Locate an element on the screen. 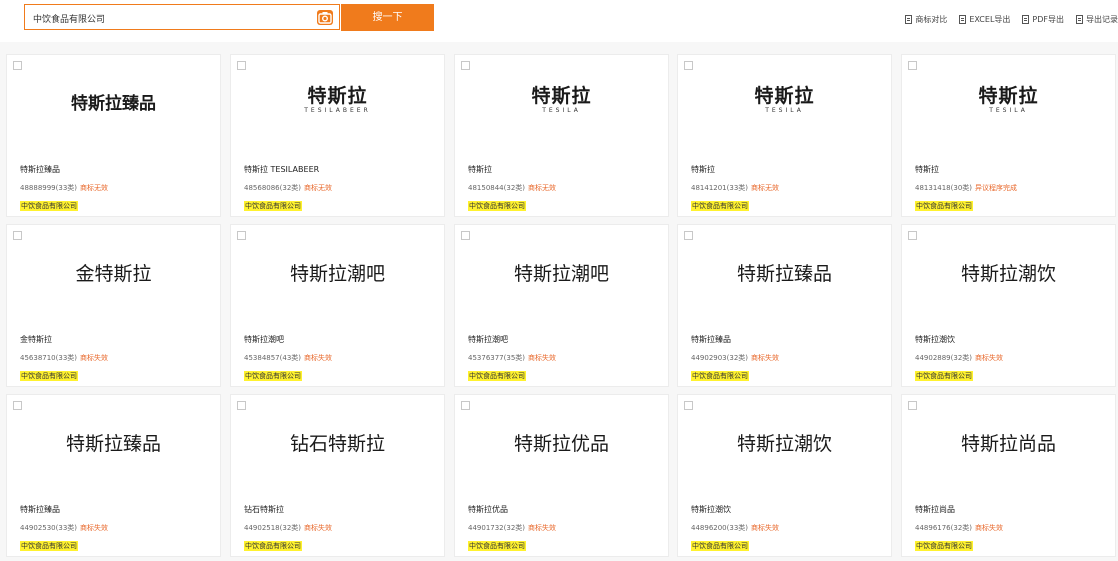 The image size is (1118, 561). tool-compare: 商标对比 is located at coordinates (926, 19).